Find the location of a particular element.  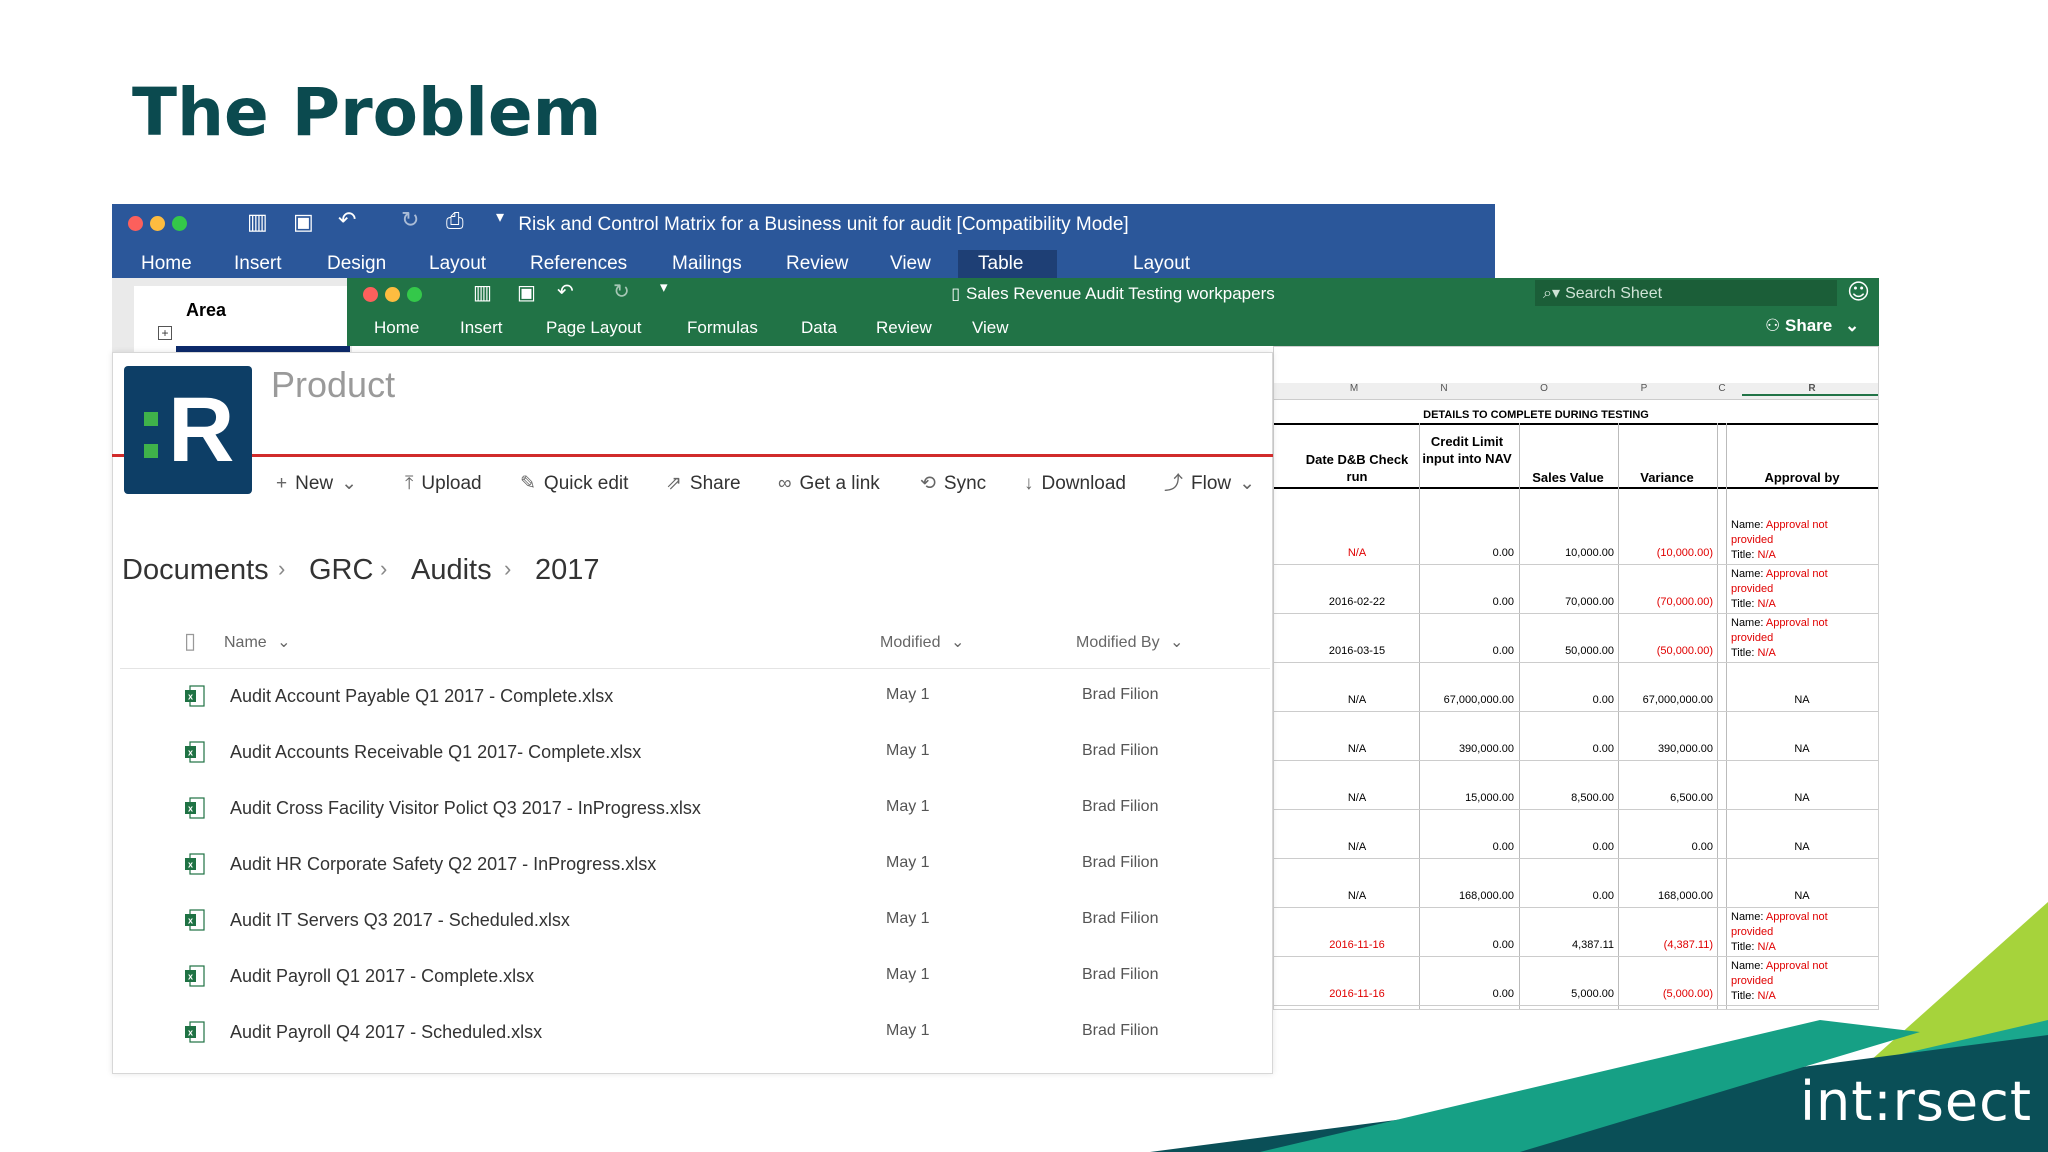

word-tab-layout: Layout is located at coordinates (457, 264).